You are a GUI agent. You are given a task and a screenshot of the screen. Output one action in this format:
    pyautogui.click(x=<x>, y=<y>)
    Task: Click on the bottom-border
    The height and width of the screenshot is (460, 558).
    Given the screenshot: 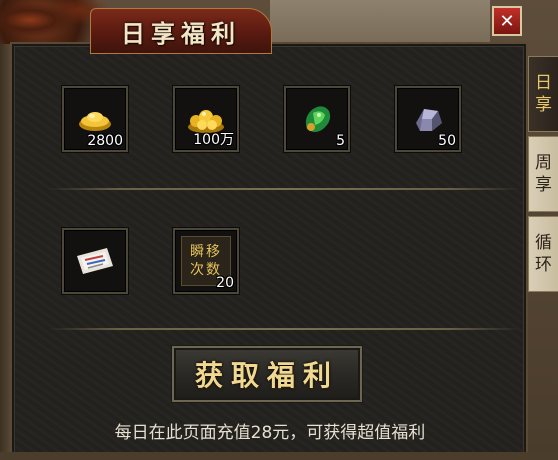 What is the action you would take?
    pyautogui.click(x=279, y=456)
    